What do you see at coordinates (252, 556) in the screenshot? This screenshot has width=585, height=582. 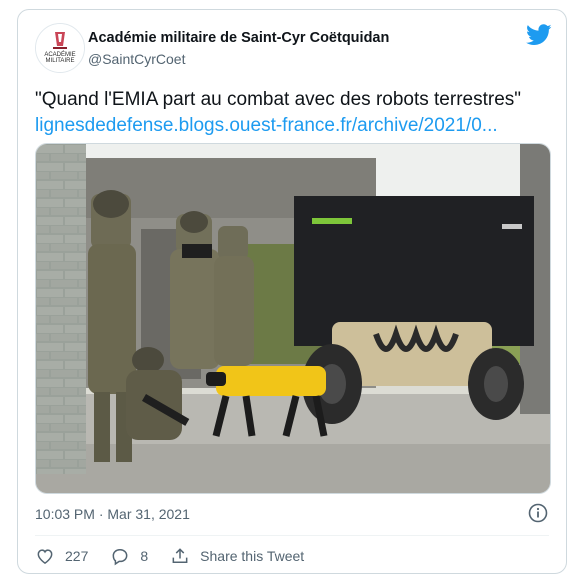 I see `share-label: Share this Tweet` at bounding box center [252, 556].